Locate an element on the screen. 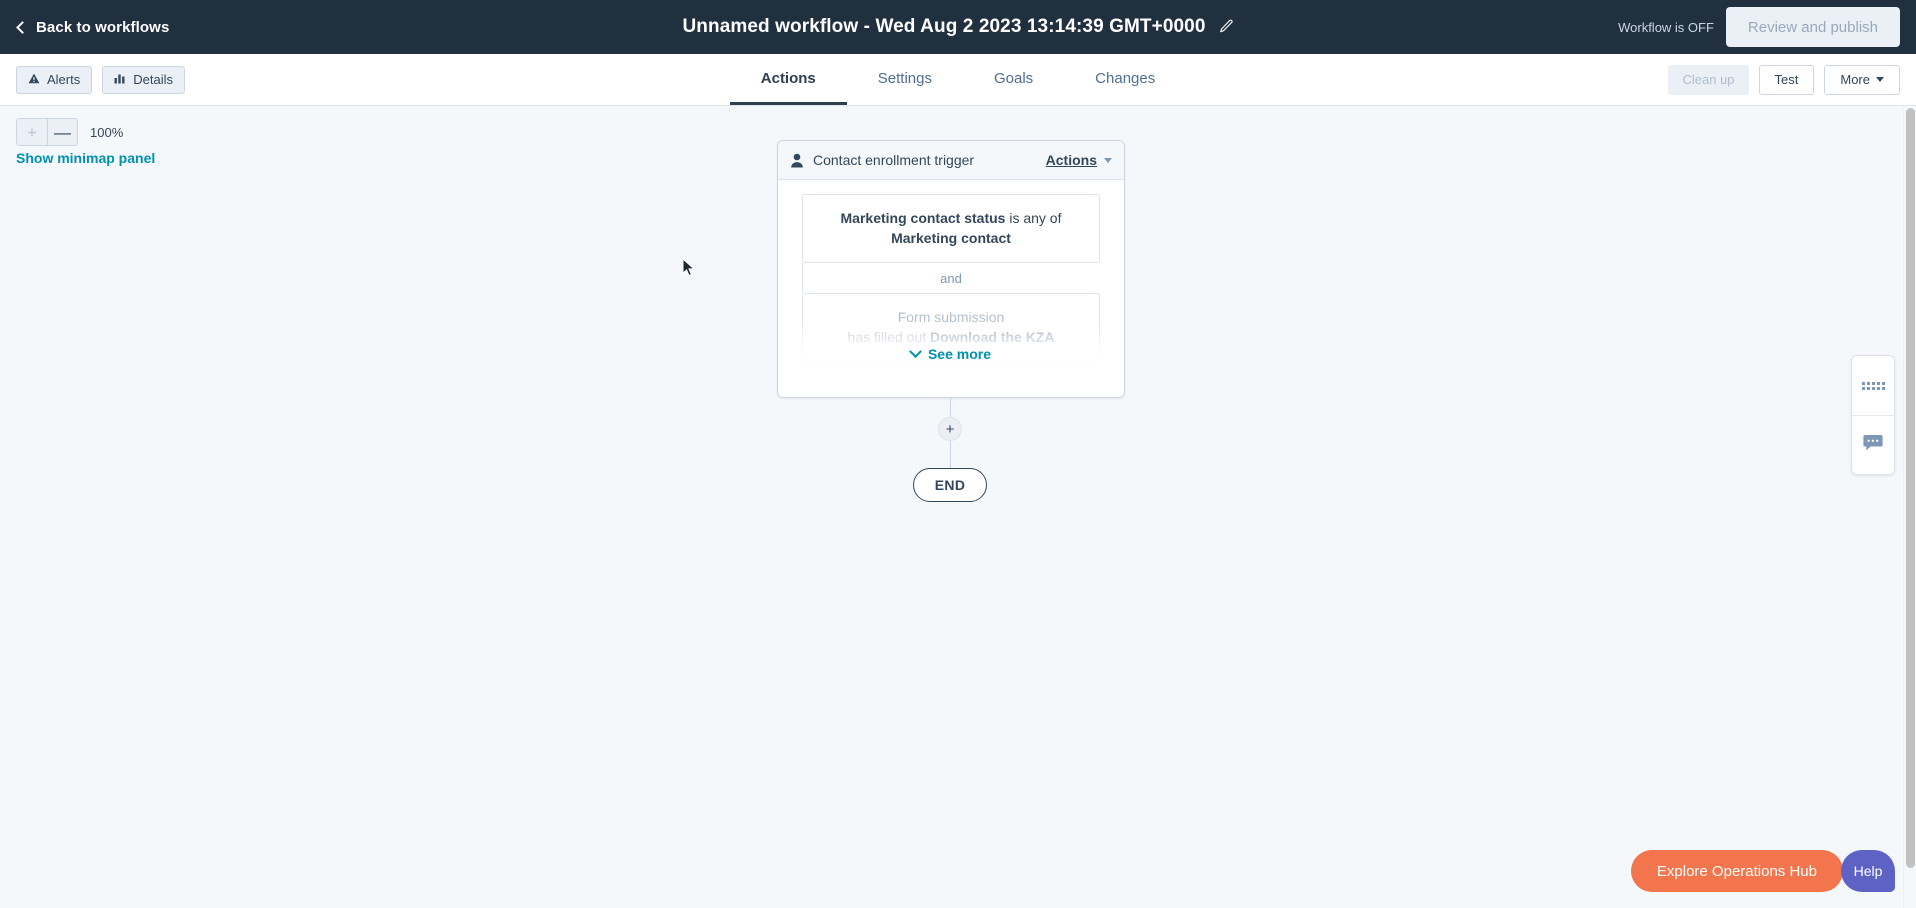 The height and width of the screenshot is (908, 1916). contact-person-icon is located at coordinates (797, 160).